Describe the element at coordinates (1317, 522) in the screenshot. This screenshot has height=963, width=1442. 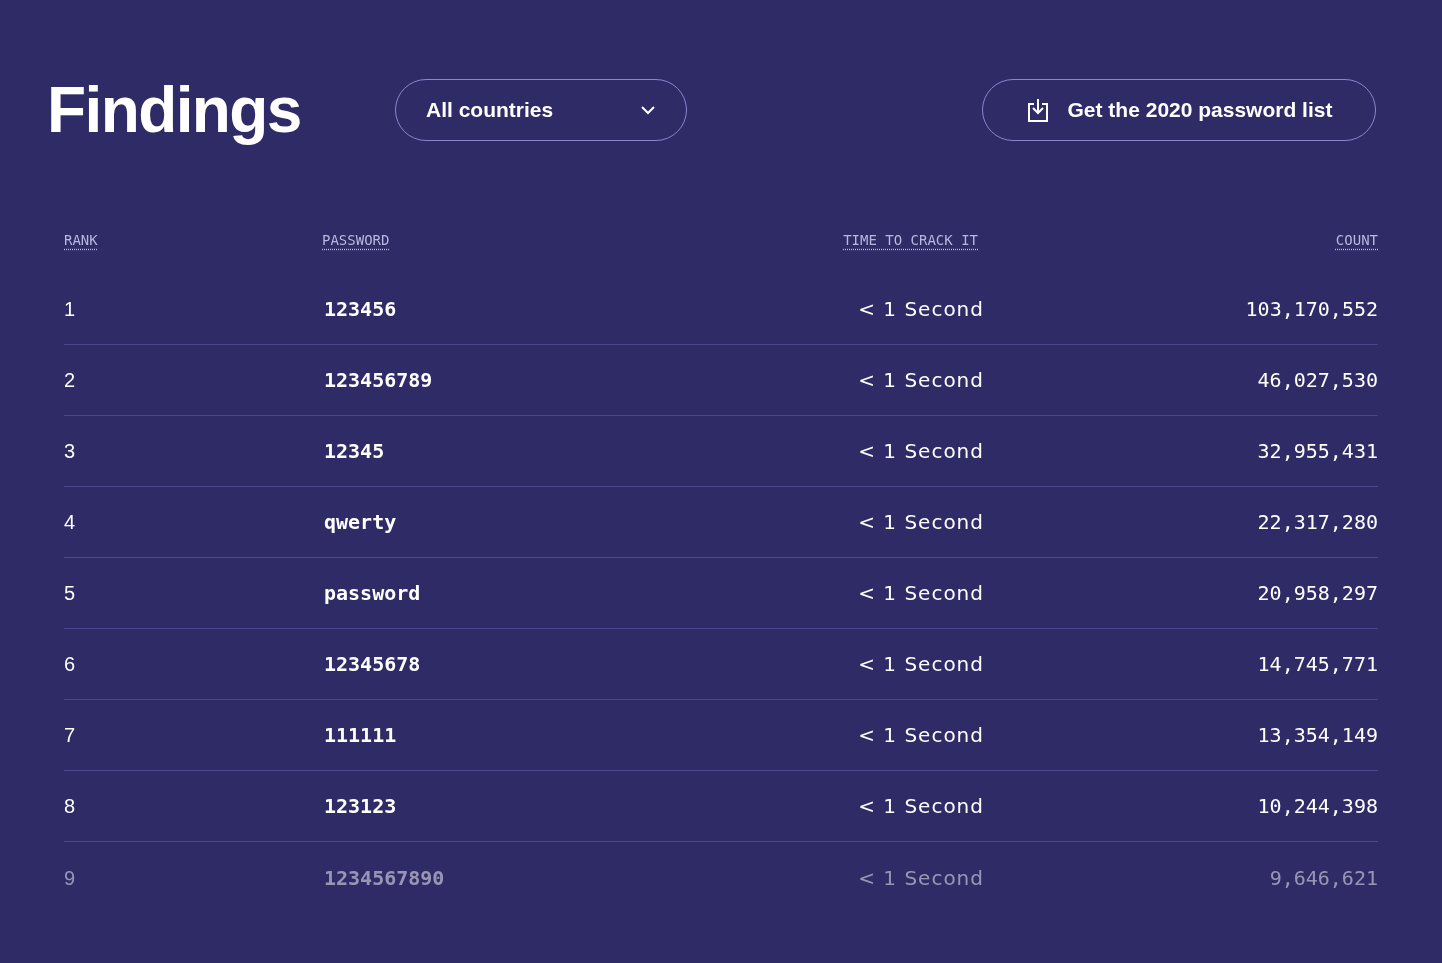
I see `count-cell: 22,317,280` at that location.